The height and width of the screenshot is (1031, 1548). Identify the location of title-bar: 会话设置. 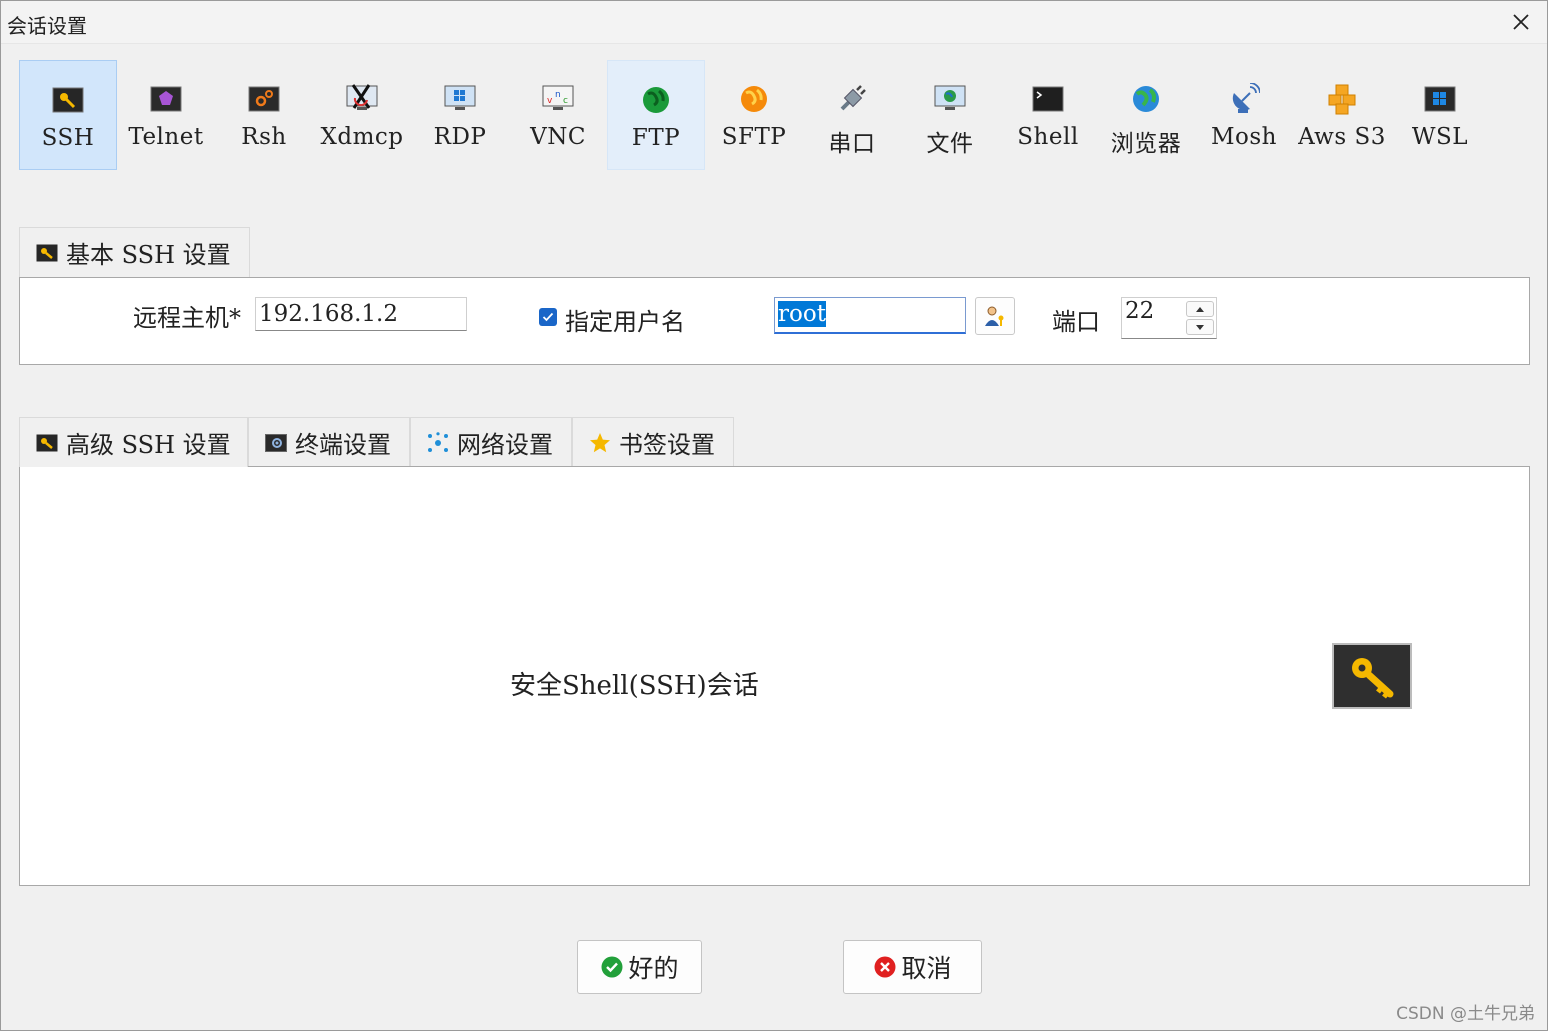
(774, 22).